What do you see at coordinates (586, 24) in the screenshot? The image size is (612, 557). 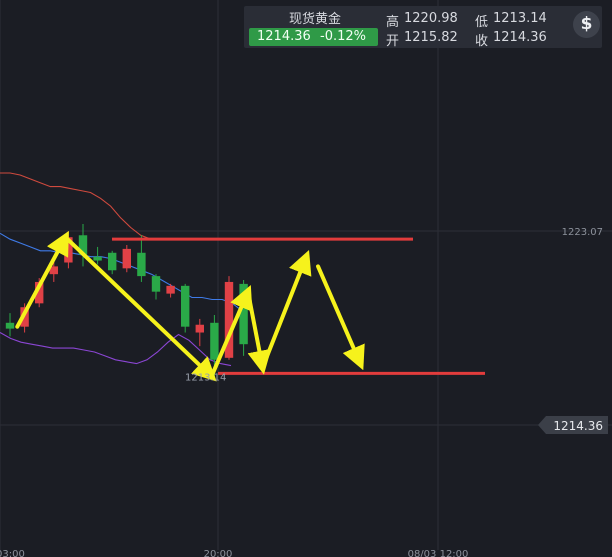 I see `dollar-icon: $` at bounding box center [586, 24].